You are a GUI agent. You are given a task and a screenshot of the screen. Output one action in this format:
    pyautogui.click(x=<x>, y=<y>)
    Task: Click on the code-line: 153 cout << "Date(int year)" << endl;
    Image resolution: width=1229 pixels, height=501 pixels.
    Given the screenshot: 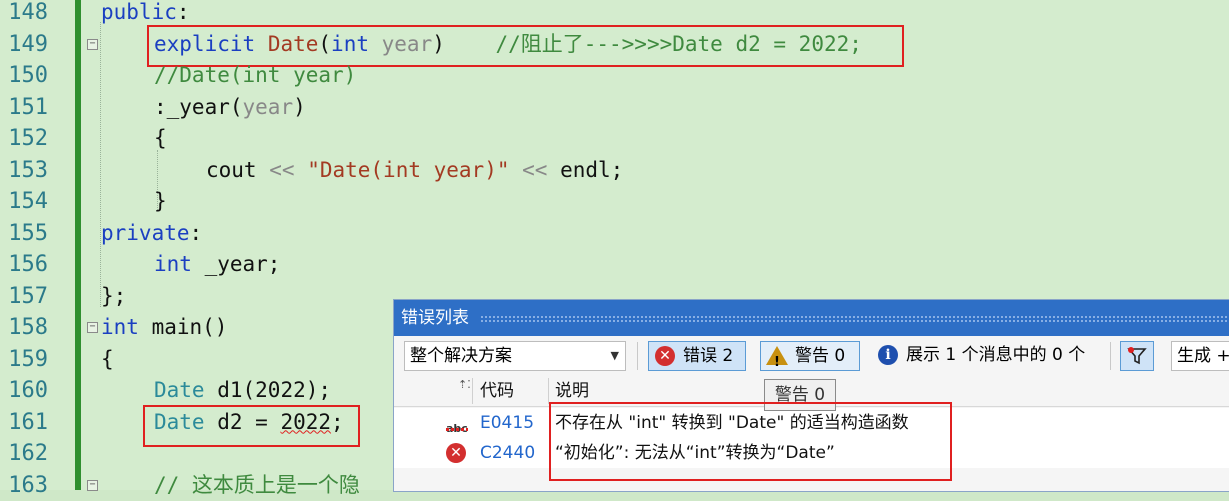 What is the action you would take?
    pyautogui.click(x=614, y=171)
    